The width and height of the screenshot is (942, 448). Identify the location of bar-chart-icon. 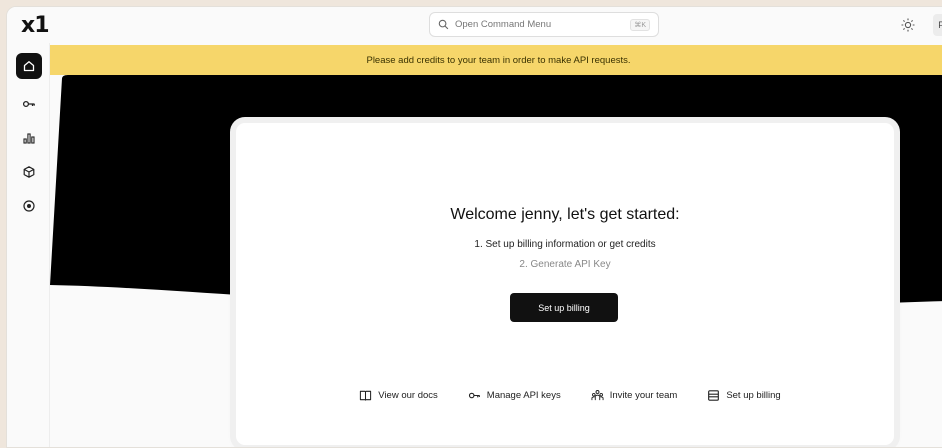
(29, 138).